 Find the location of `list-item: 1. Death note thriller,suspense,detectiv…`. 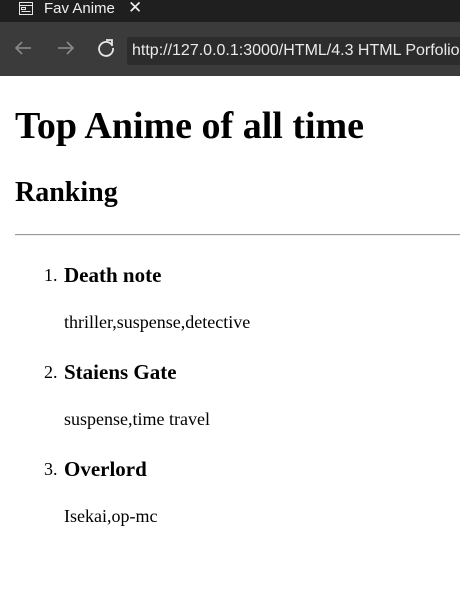

list-item: 1. Death note thriller,suspense,detectiv… is located at coordinates (230, 307).